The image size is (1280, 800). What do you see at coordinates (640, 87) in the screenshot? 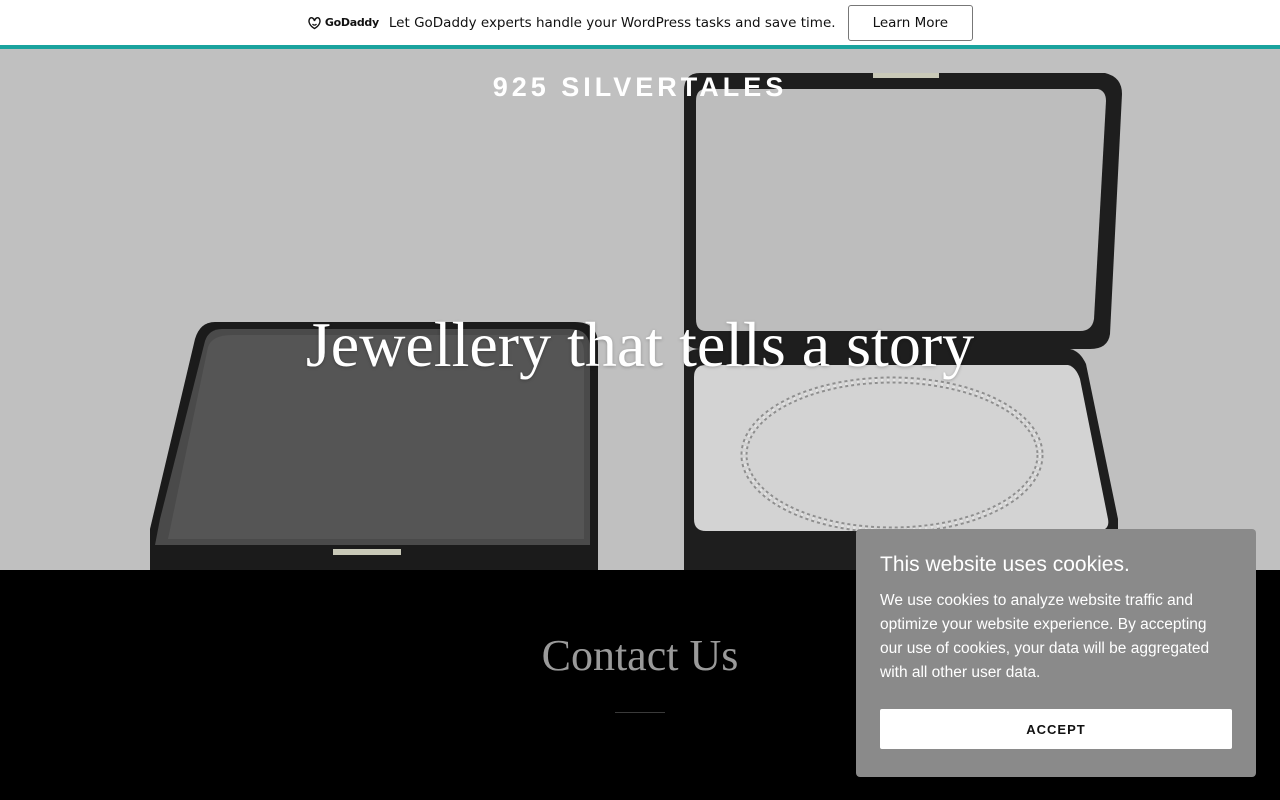
I see `brand-logo: 925 SILVERTALES` at bounding box center [640, 87].